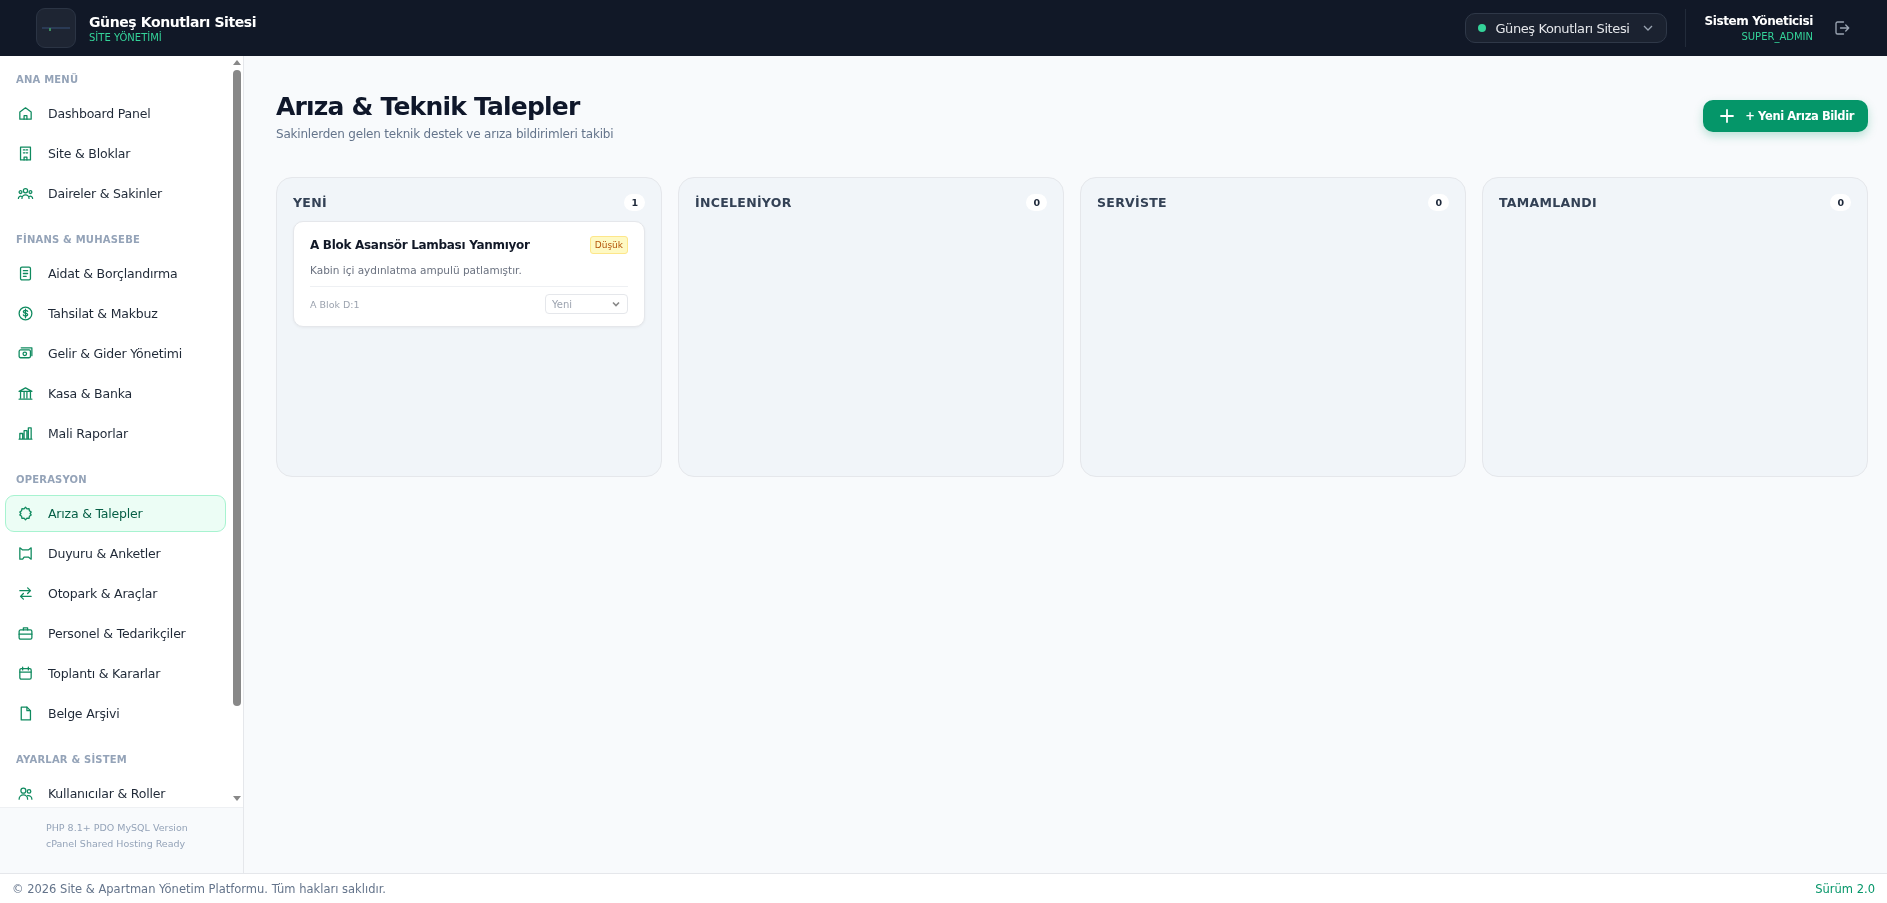 The height and width of the screenshot is (903, 1887). I want to click on logout-icon, so click(1842, 28).